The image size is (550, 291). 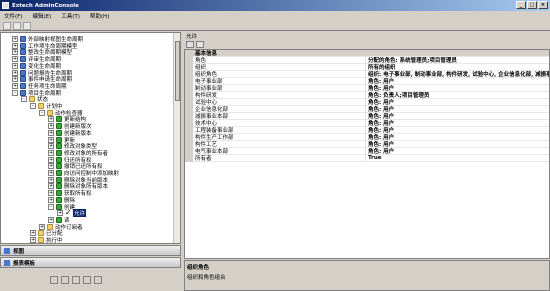 What do you see at coordinates (17, 25) in the screenshot?
I see `save-icon` at bounding box center [17, 25].